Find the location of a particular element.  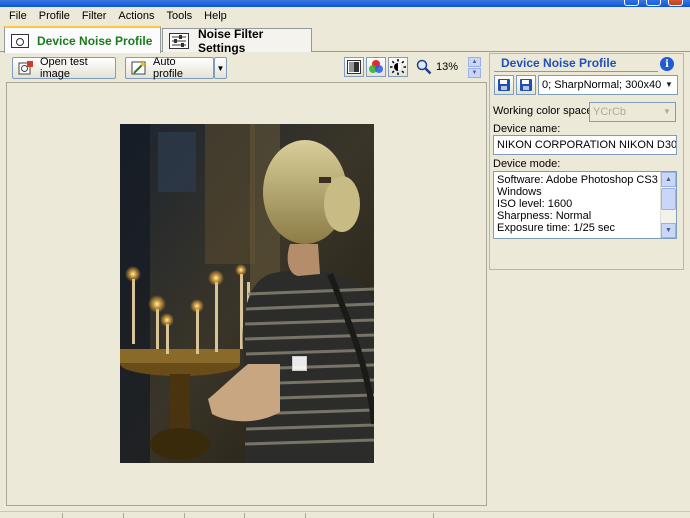

status-bar is located at coordinates (345, 514).